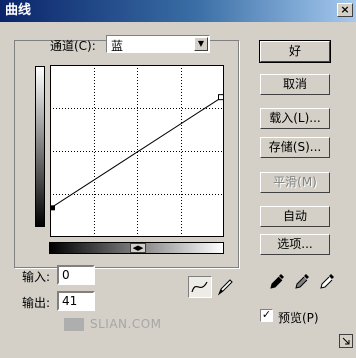 Image resolution: width=356 pixels, height=358 pixels. I want to click on curve-tool-icon, so click(200, 287).